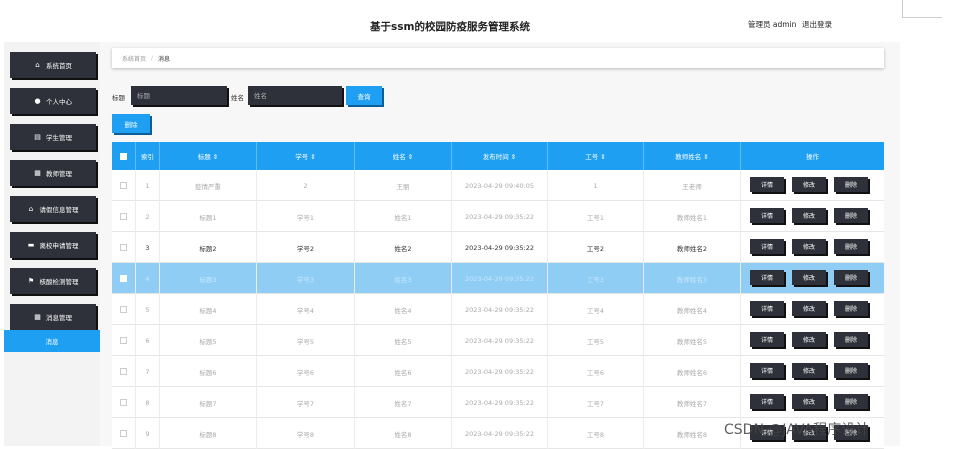  Describe the element at coordinates (148, 185) in the screenshot. I see `cell-index: 1` at that location.